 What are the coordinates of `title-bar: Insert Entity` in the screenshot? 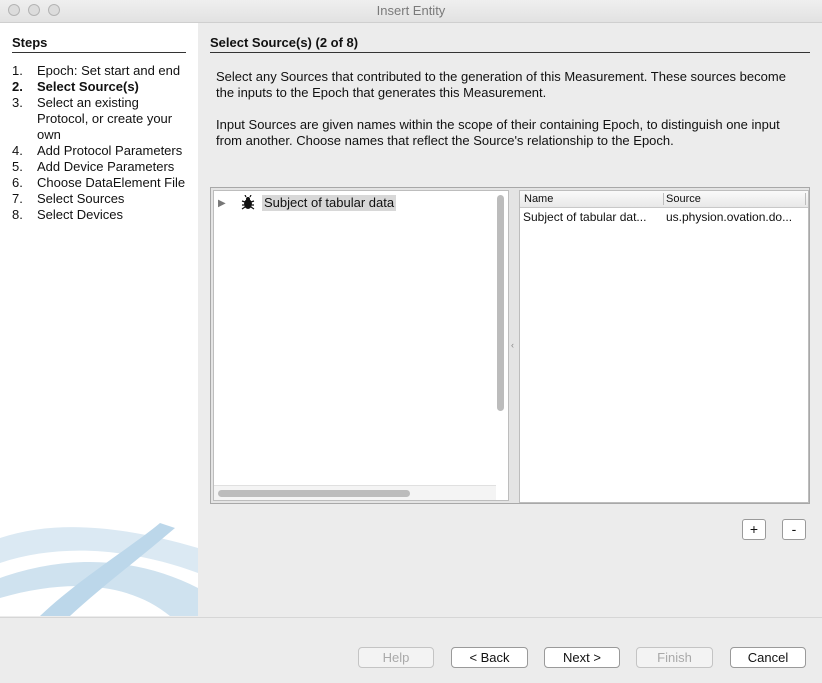 It's located at (411, 11).